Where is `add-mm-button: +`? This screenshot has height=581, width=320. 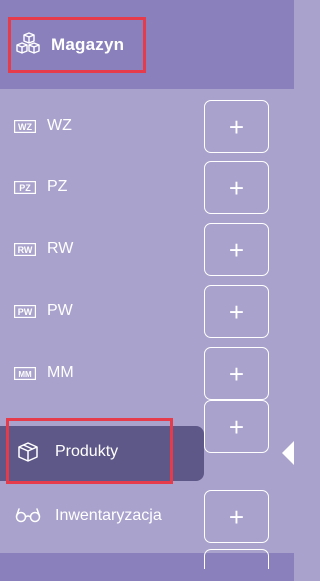 add-mm-button: + is located at coordinates (236, 373).